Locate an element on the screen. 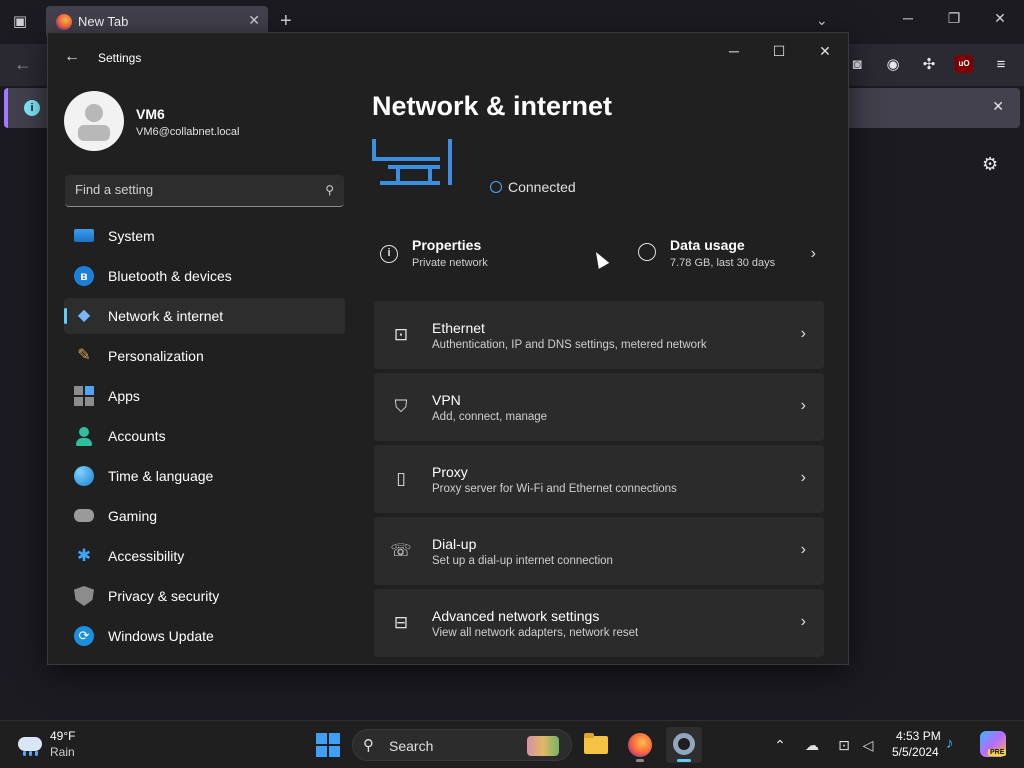 This screenshot has width=1024, height=768. tab-close-icon: ✕ is located at coordinates (254, 20).